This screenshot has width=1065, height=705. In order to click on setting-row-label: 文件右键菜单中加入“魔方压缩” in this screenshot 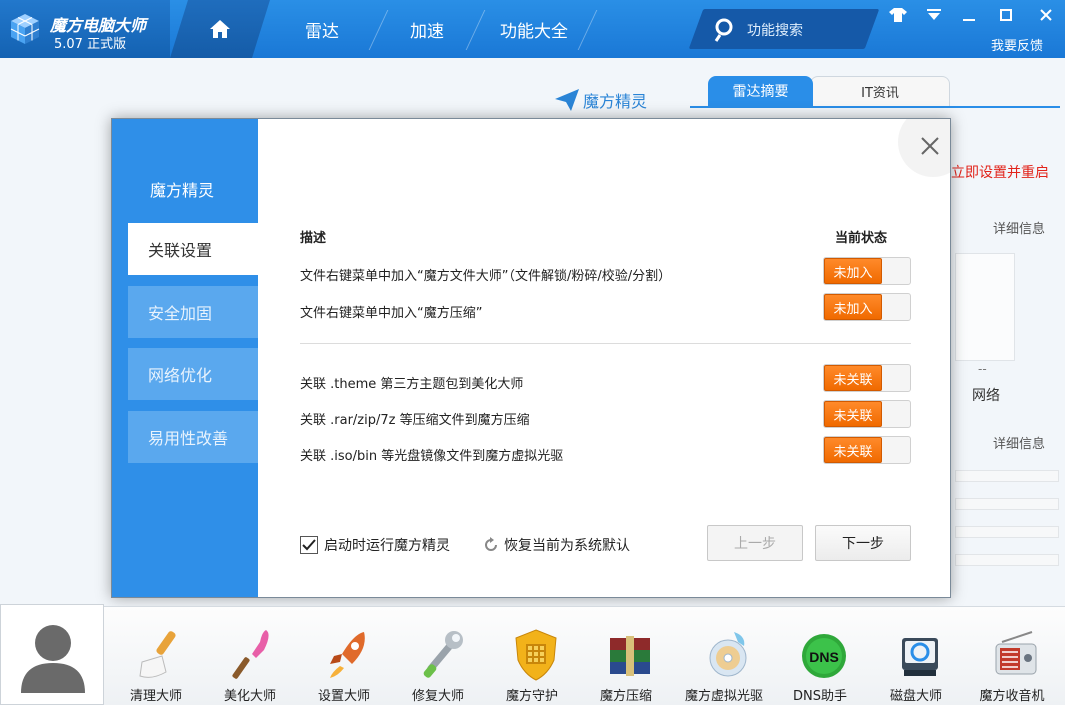, I will do `click(391, 313)`.